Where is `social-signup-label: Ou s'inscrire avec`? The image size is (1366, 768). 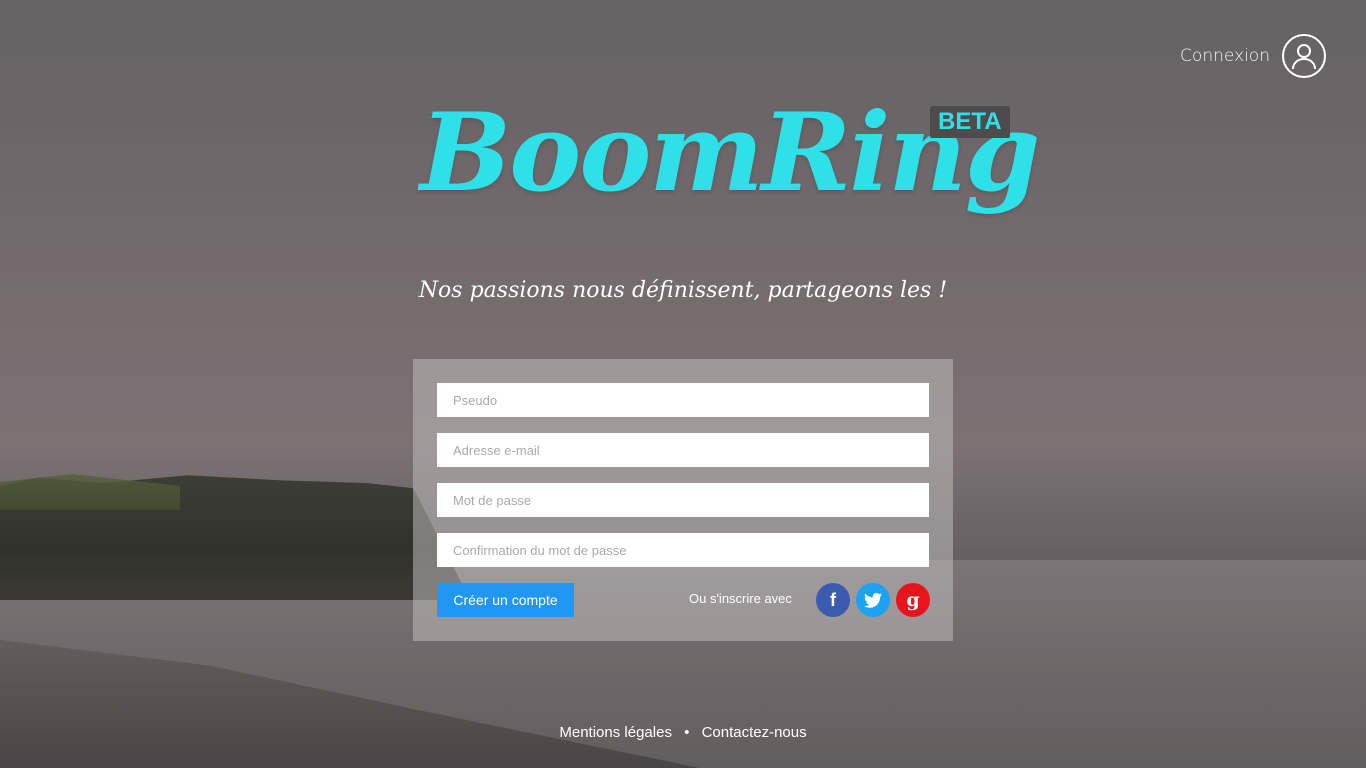 social-signup-label: Ou s'inscrire avec is located at coordinates (740, 598).